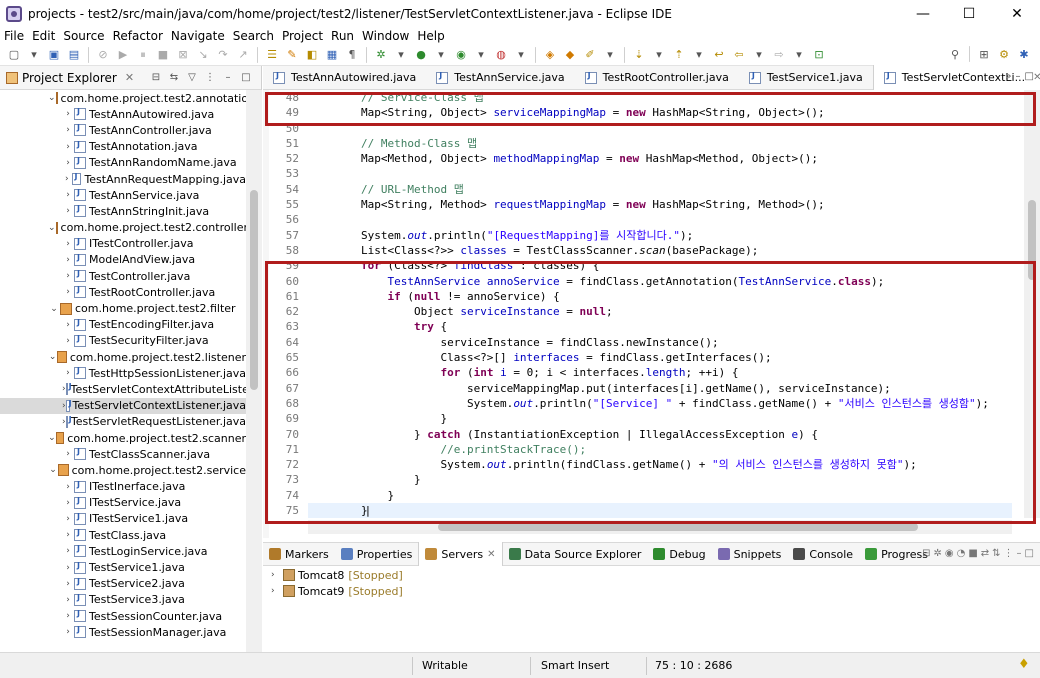 This screenshot has width=1040, height=678. Describe the element at coordinates (192, 77) in the screenshot. I see `filter-icon: ▽` at that location.